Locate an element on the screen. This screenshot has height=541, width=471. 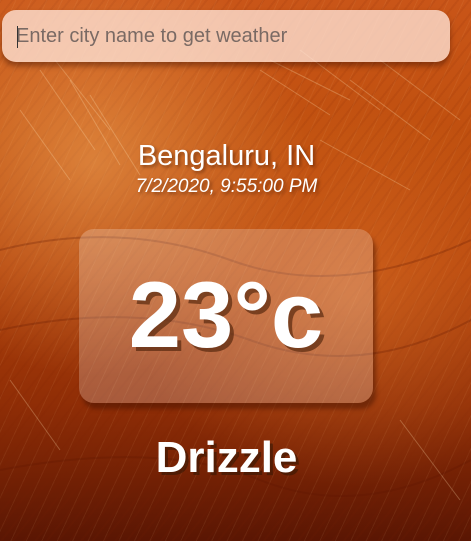
weather-condition: Drizzle is located at coordinates (226, 457).